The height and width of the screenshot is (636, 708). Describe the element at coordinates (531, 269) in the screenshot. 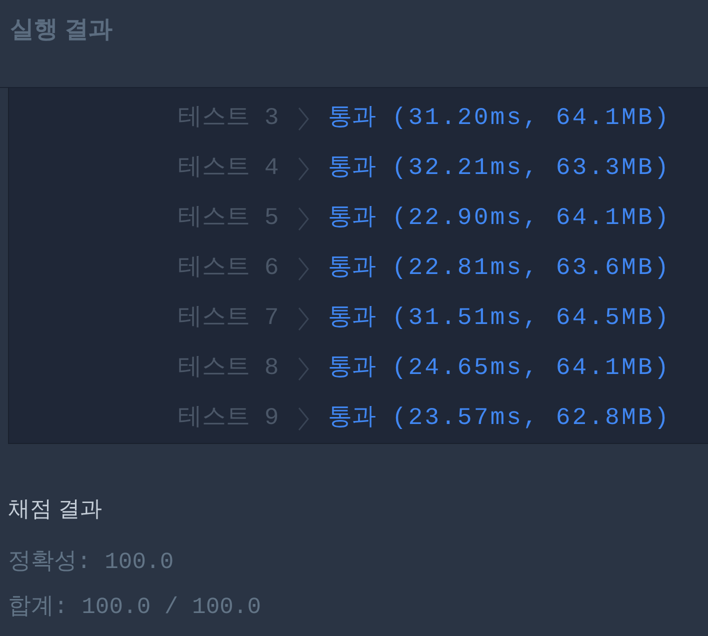

I see `result-detail: (22.81ms, 63.6MB)` at that location.